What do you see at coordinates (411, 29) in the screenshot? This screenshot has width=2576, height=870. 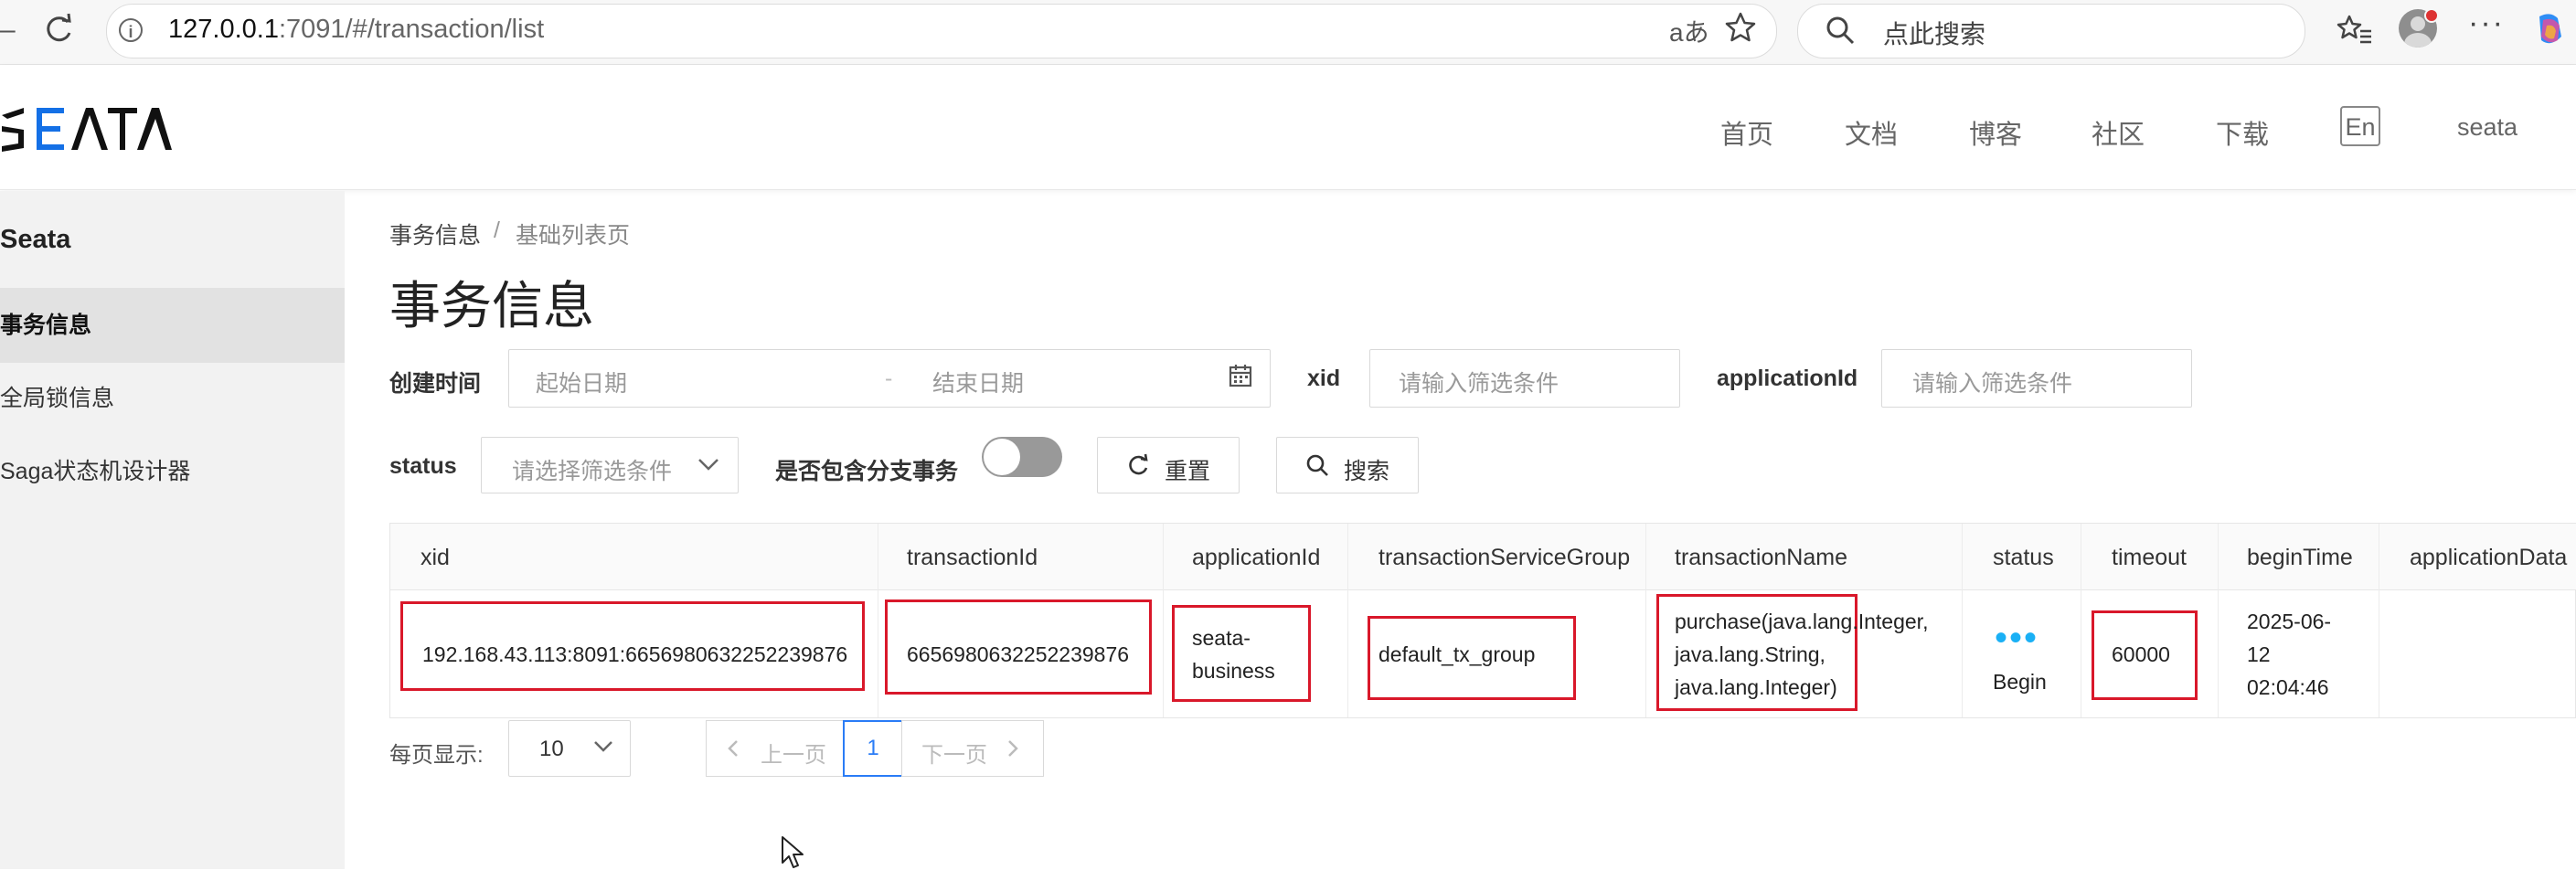 I see `url-path: :7091/#/transaction/list` at bounding box center [411, 29].